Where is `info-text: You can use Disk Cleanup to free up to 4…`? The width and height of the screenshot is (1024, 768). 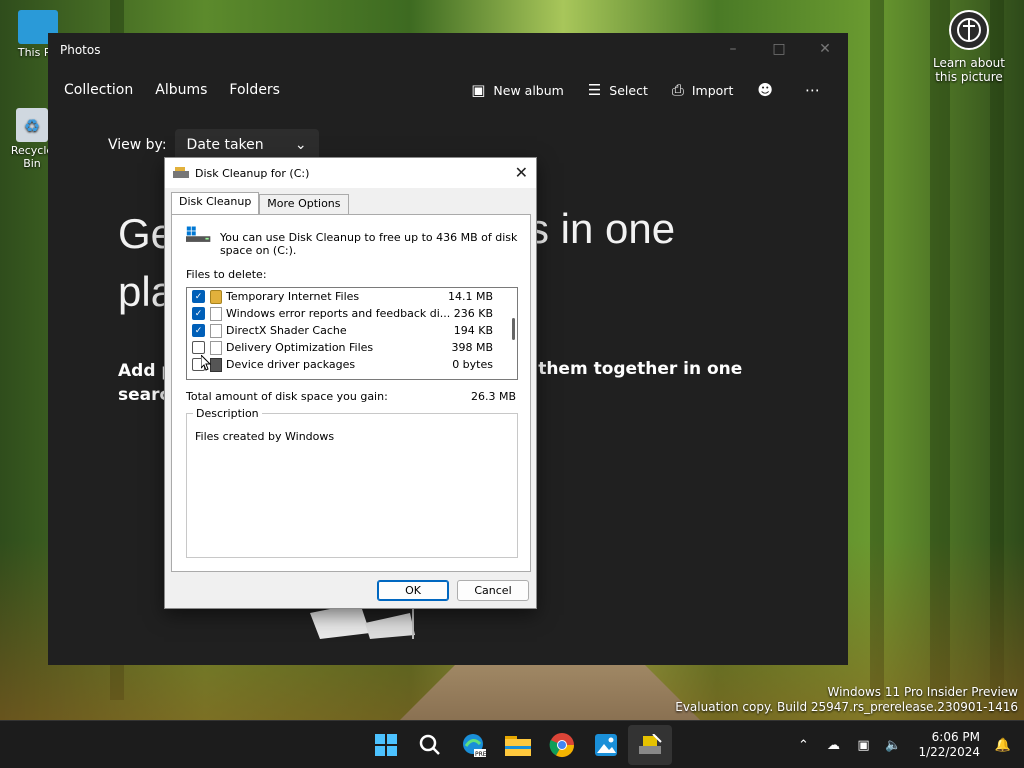 info-text: You can use Disk Cleanup to free up to 4… is located at coordinates (368, 244).